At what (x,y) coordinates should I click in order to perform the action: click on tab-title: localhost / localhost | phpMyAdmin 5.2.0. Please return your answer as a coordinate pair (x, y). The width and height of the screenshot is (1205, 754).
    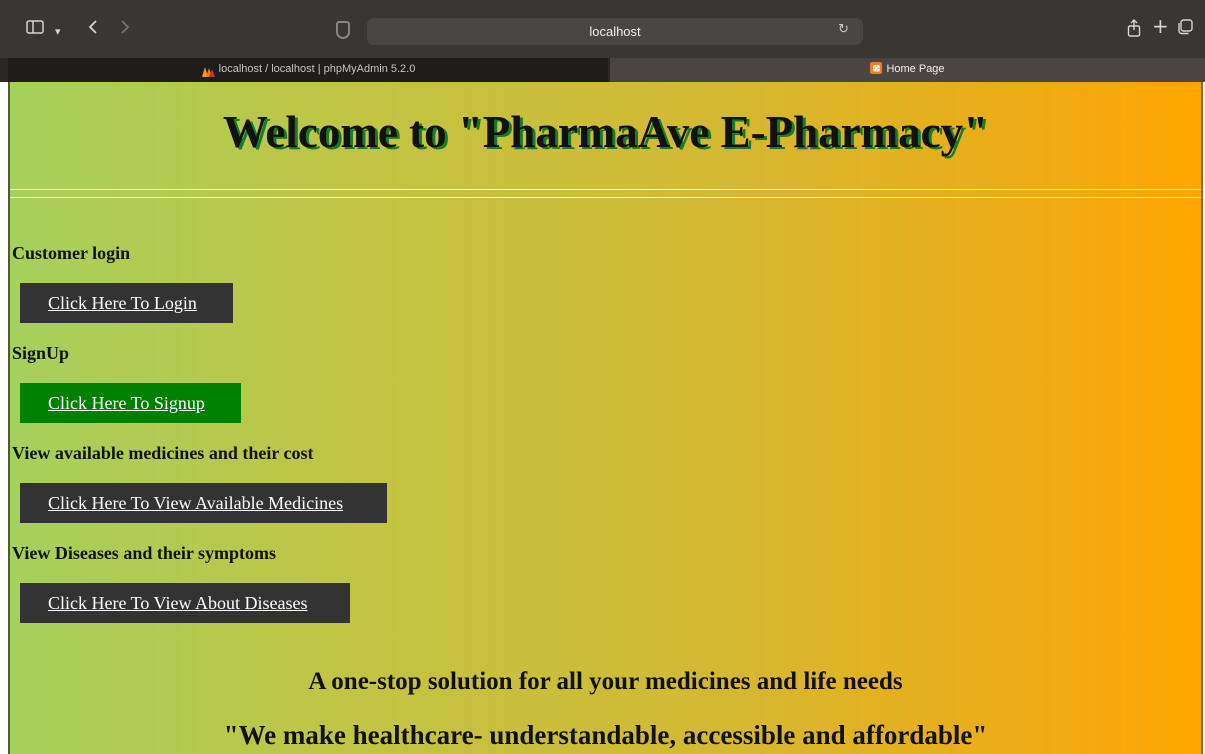
    Looking at the image, I should click on (317, 69).